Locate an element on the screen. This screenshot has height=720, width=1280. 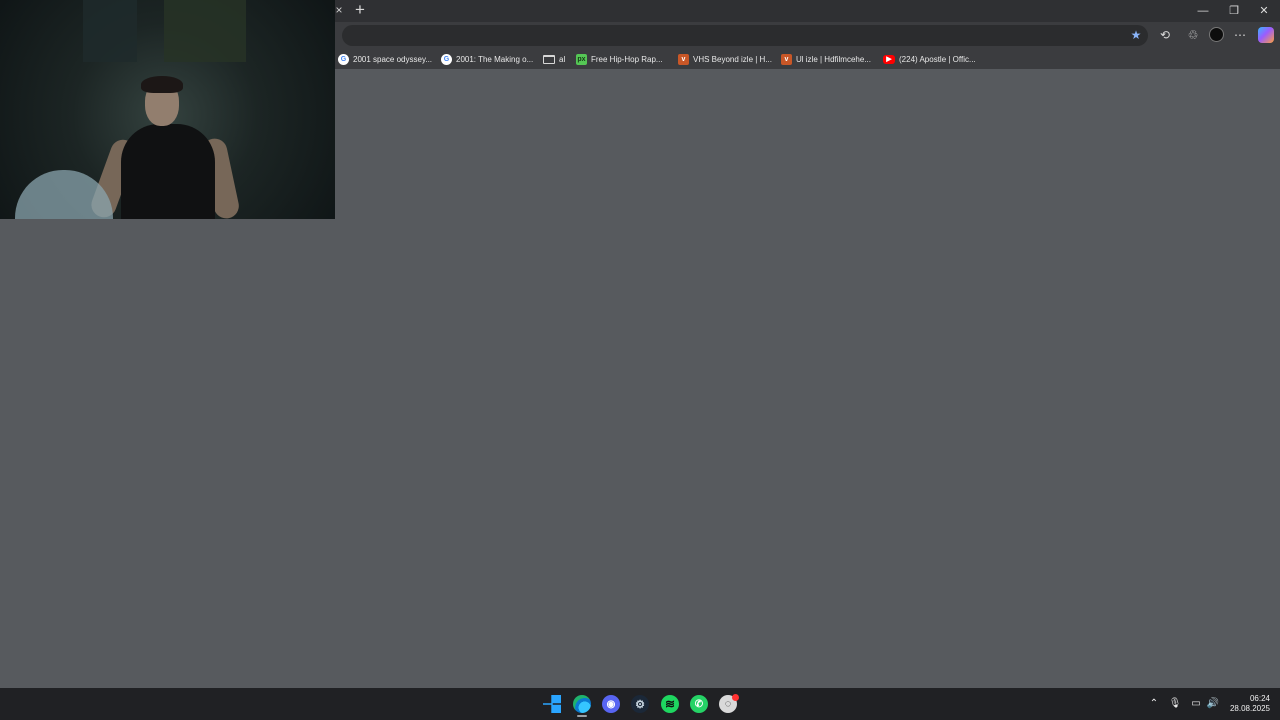
discord-icon: ◉ is located at coordinates (611, 704).